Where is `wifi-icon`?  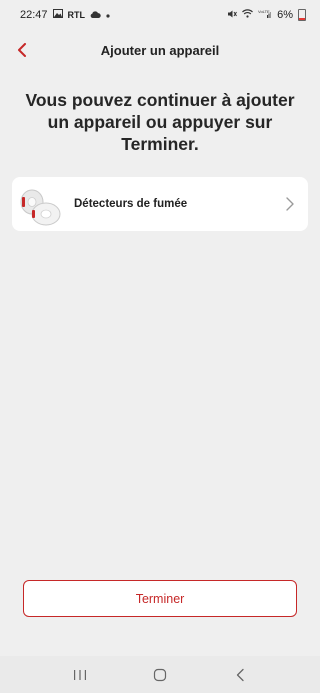 wifi-icon is located at coordinates (248, 15).